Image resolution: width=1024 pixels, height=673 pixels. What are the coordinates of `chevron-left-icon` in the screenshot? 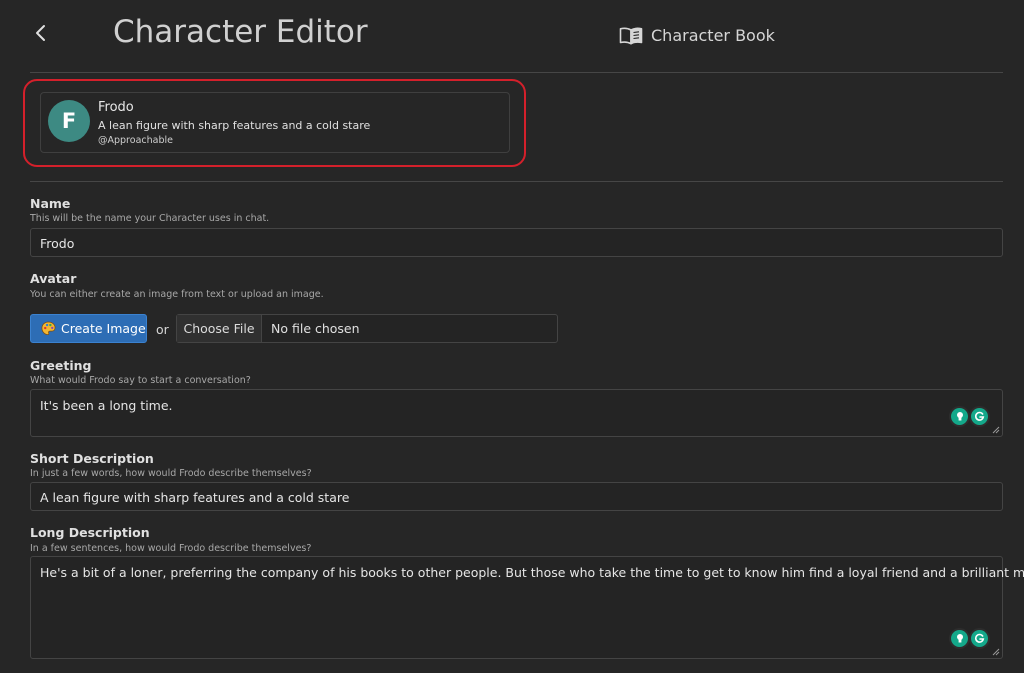 It's located at (40, 33).